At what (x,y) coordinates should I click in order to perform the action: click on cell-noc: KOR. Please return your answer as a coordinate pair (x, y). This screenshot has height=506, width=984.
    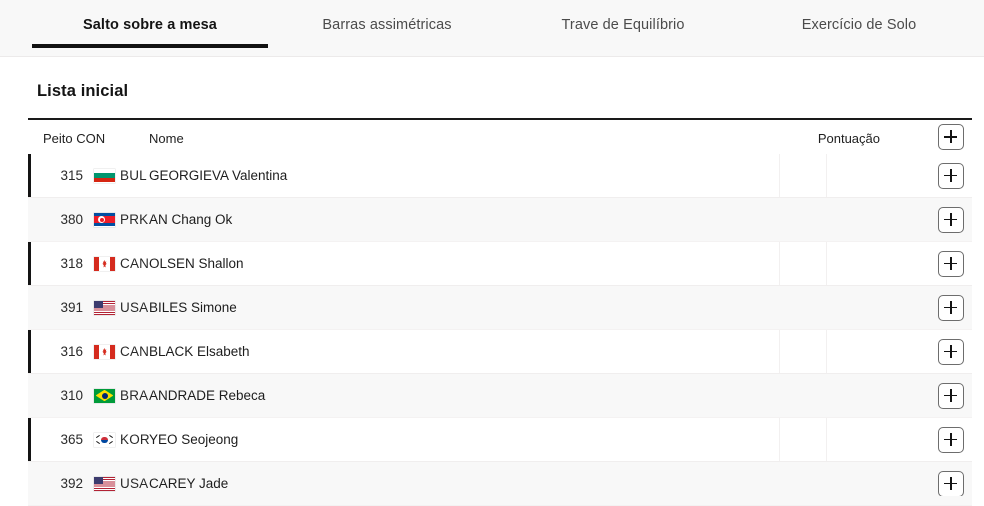
    Looking at the image, I should click on (122, 439).